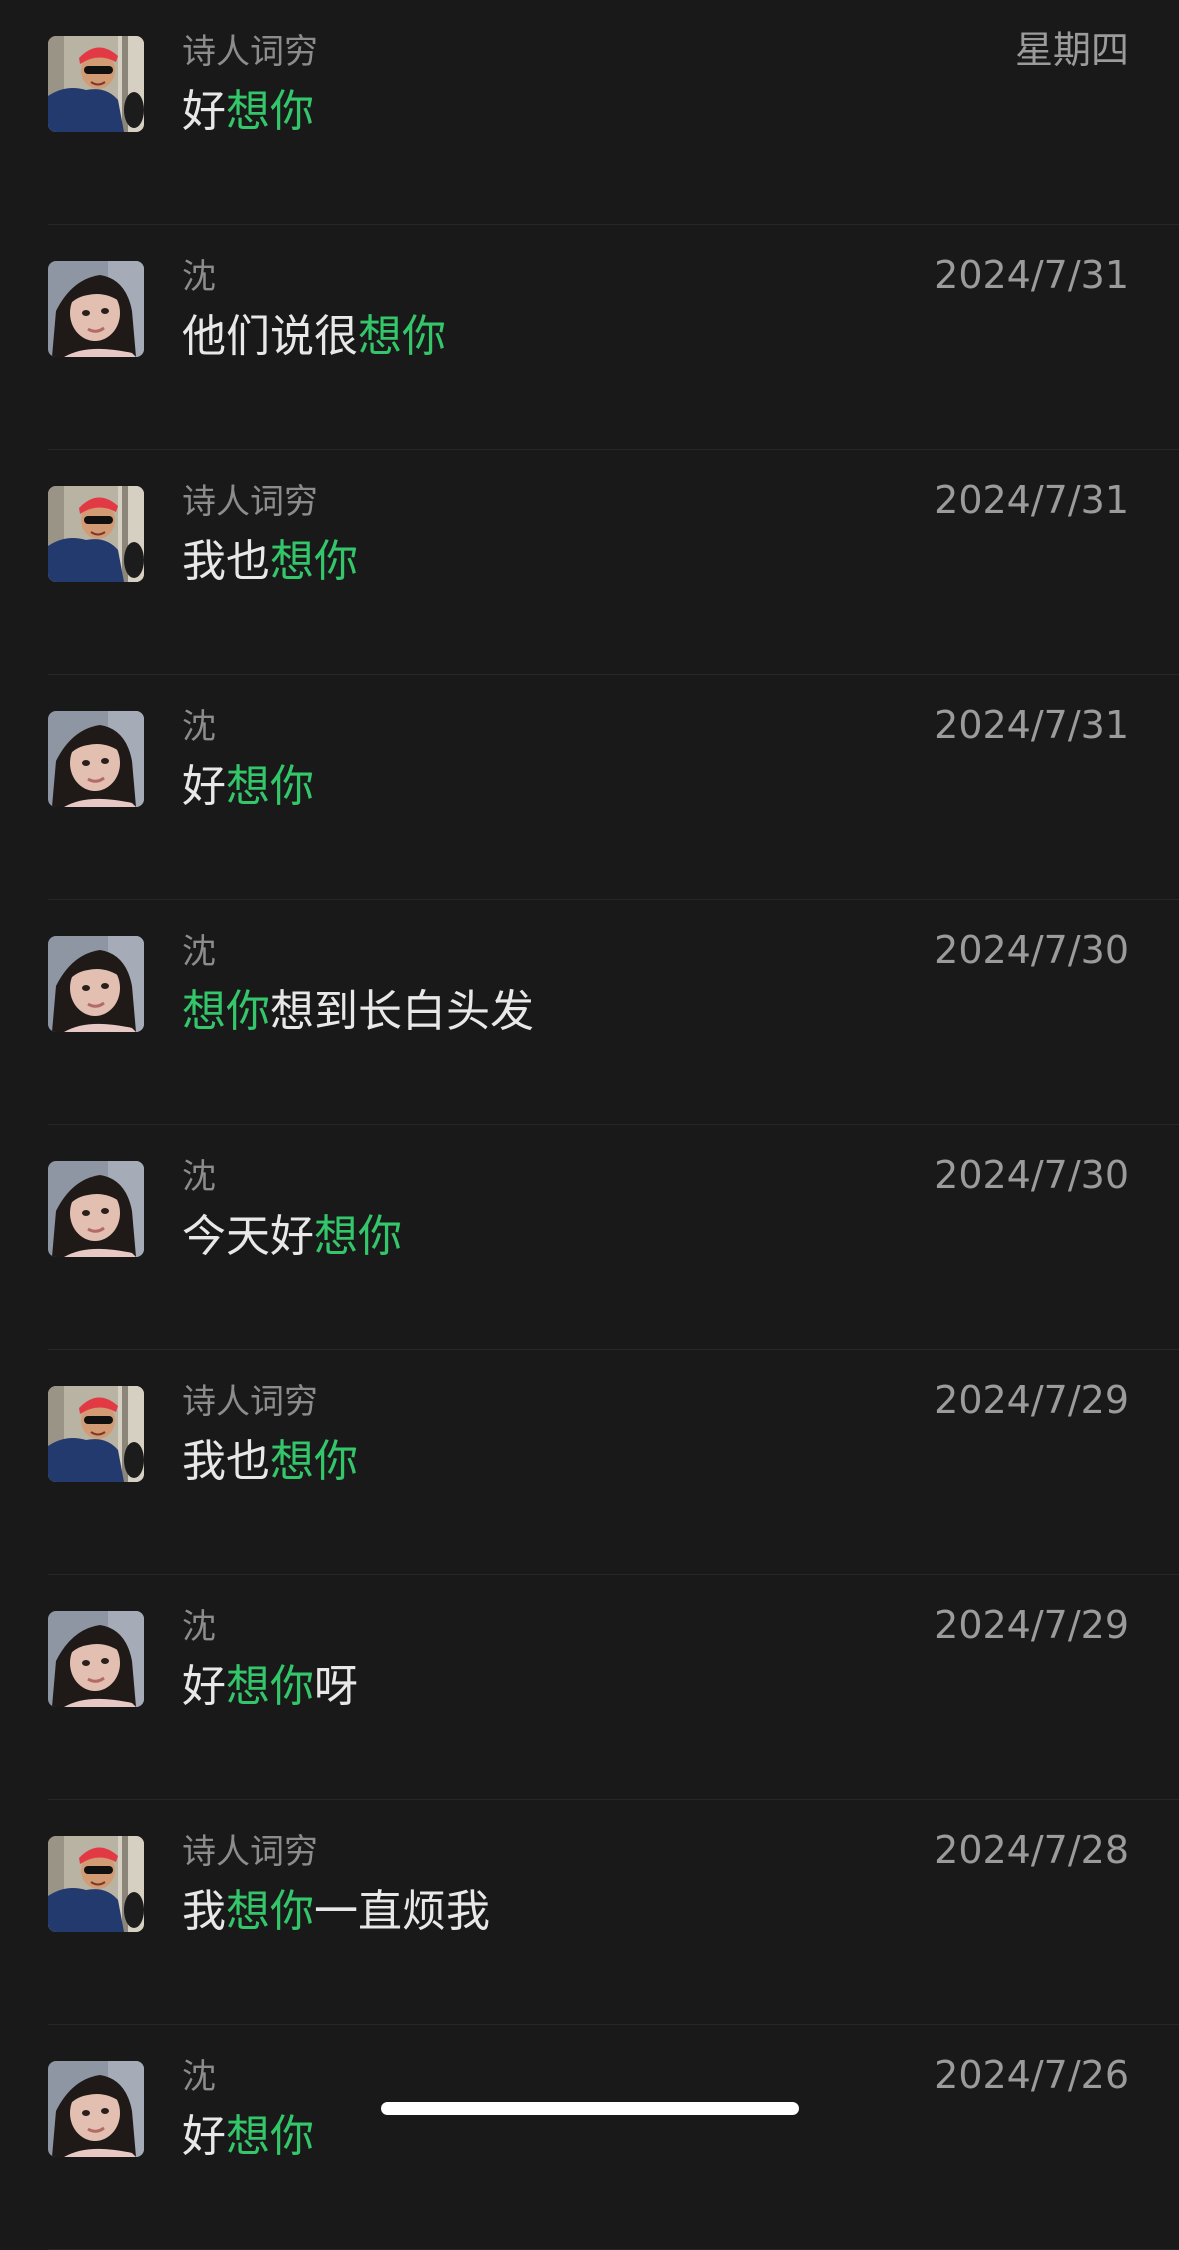  What do you see at coordinates (590, 2108) in the screenshot?
I see `home-indicator` at bounding box center [590, 2108].